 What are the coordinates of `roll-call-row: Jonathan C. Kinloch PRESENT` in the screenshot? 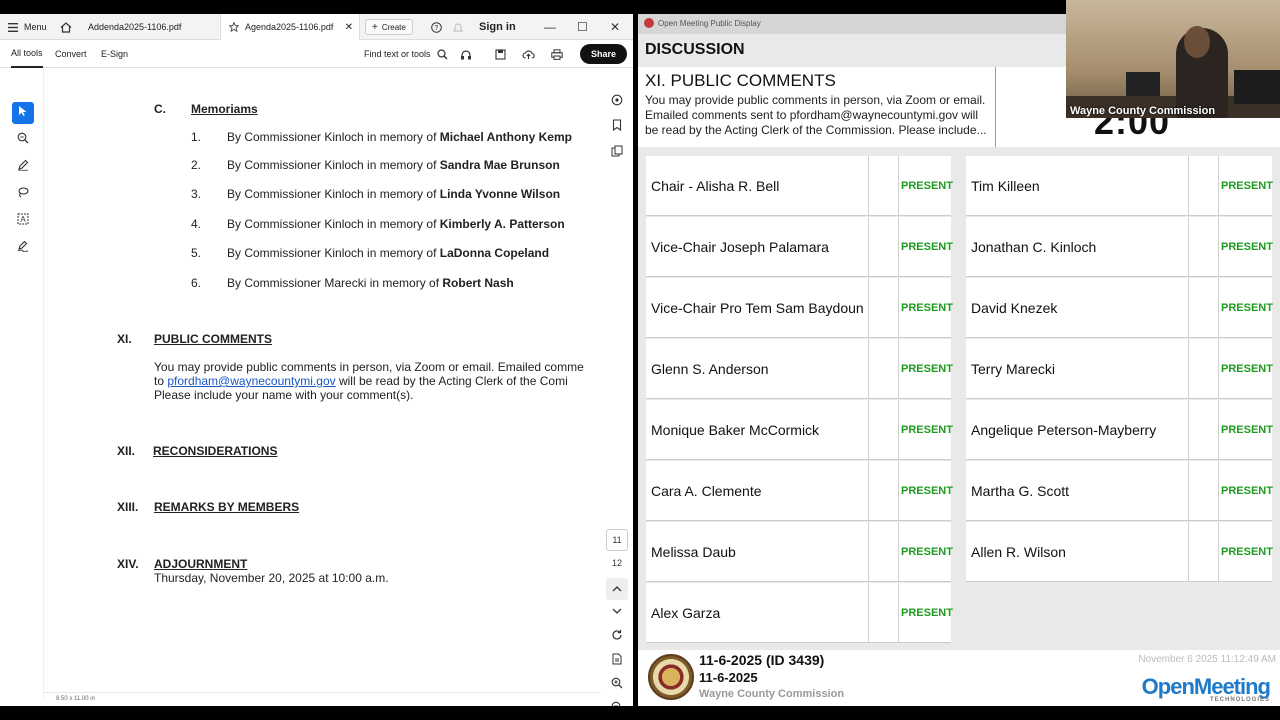 It's located at (1119, 247).